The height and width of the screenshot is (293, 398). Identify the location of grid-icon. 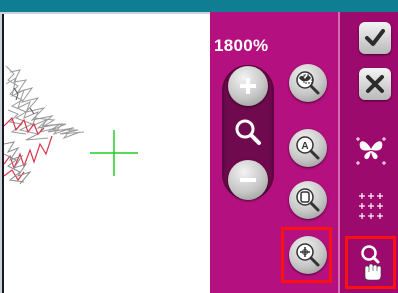
(371, 206).